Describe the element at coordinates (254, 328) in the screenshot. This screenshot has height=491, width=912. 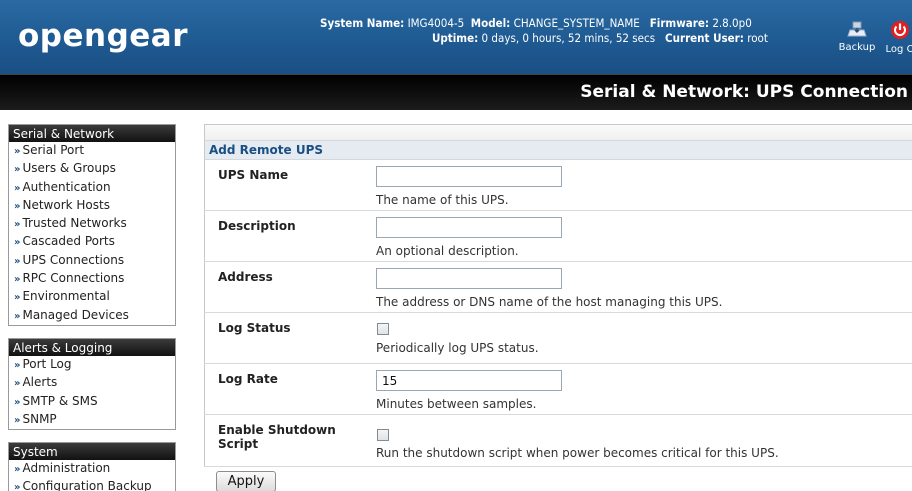
I see `field-label: Log Status` at that location.